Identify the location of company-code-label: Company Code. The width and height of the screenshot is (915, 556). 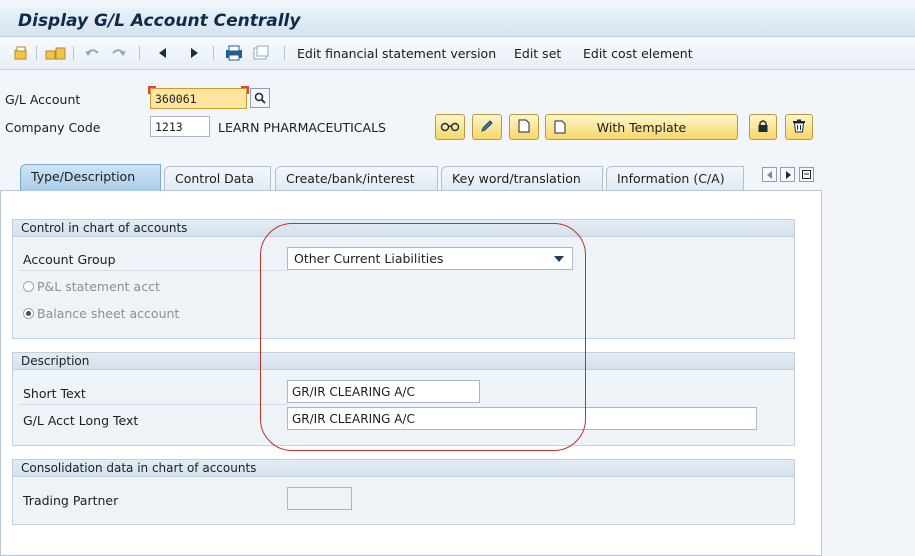
(53, 127).